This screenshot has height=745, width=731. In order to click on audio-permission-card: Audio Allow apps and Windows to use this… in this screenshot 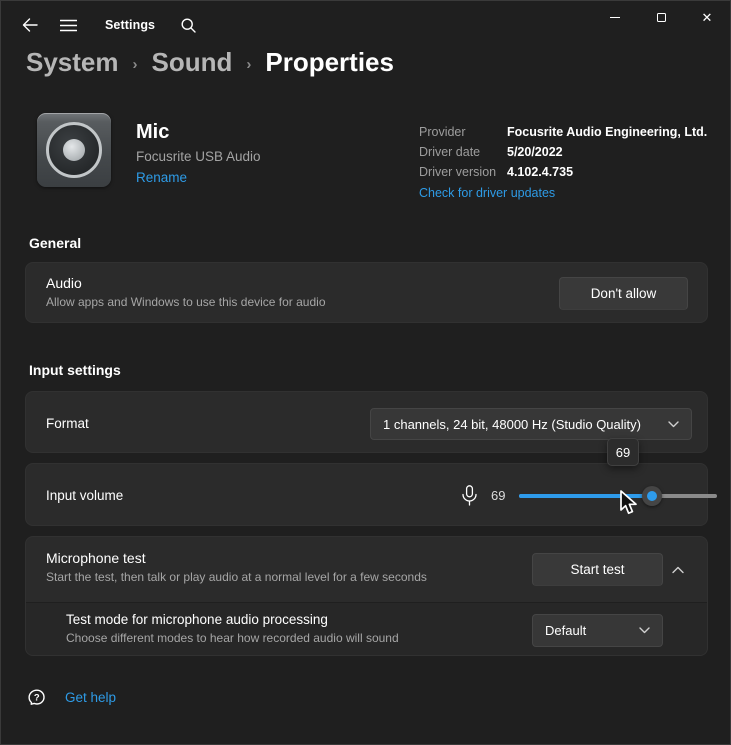, I will do `click(366, 292)`.